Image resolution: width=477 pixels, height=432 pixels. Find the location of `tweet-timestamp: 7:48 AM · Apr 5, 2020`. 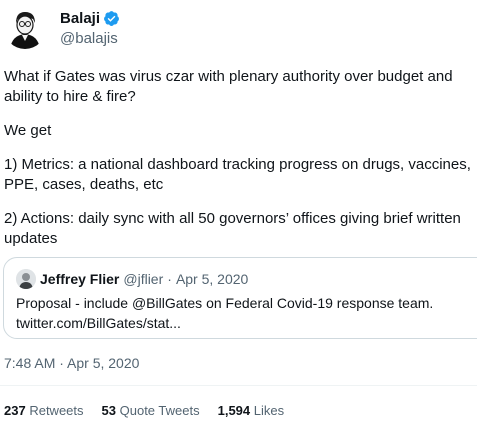

tweet-timestamp: 7:48 AM · Apr 5, 2020 is located at coordinates (71, 363).